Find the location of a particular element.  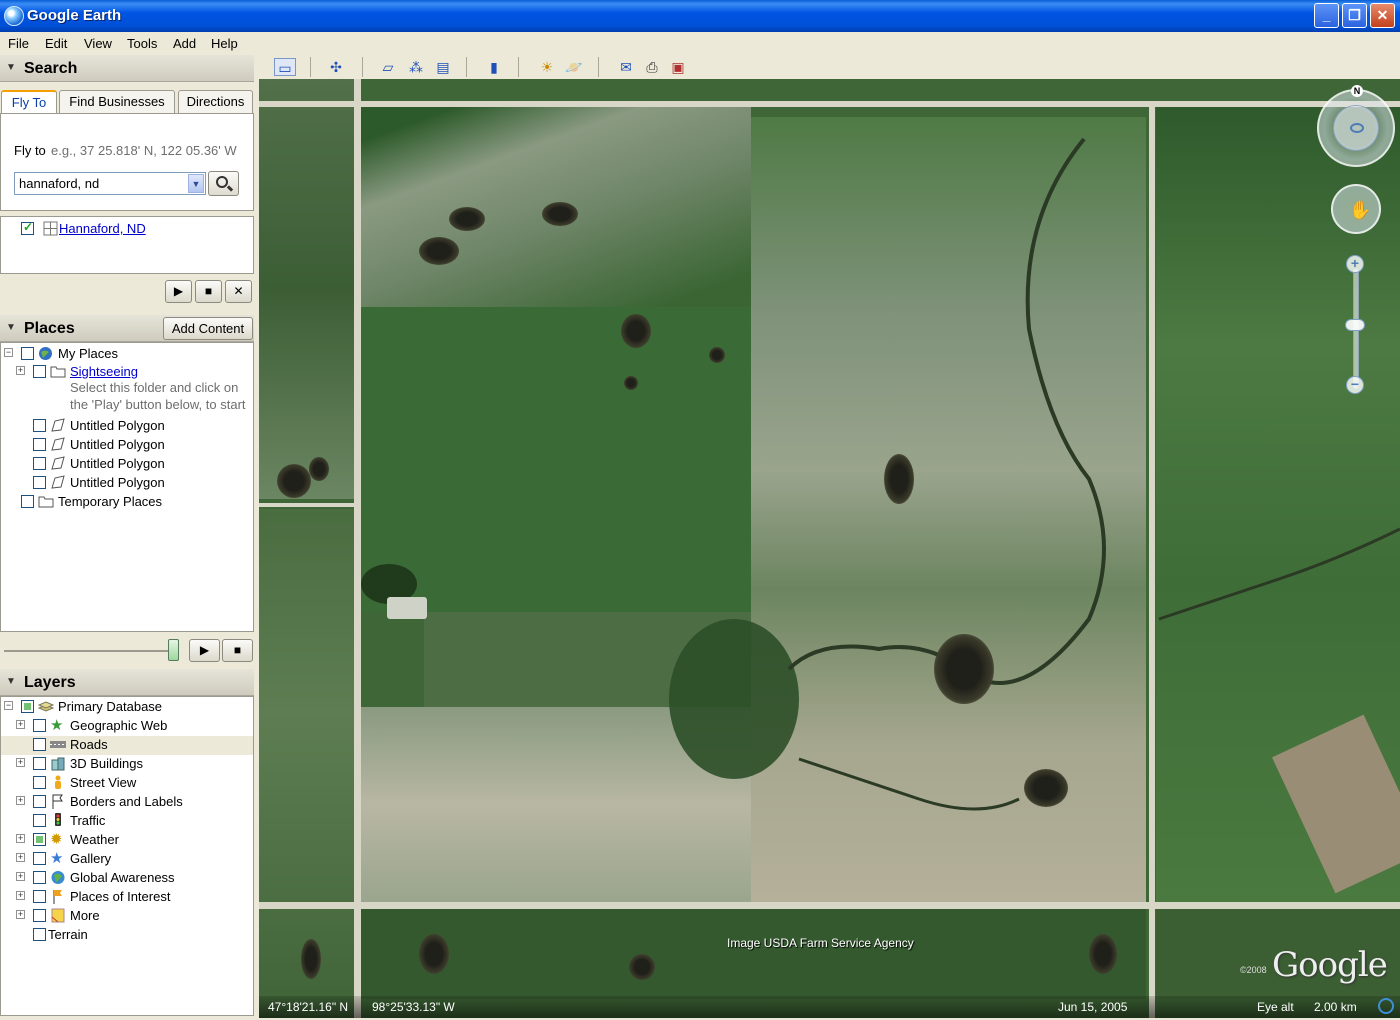

layer-roads: Roads is located at coordinates (127, 745).